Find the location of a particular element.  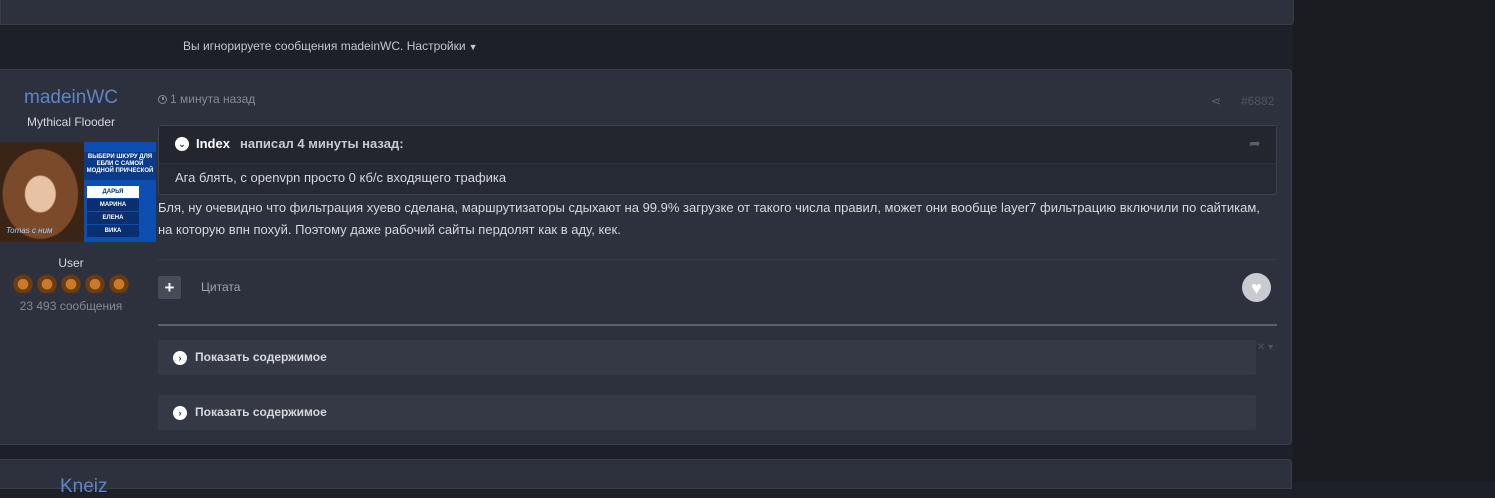

avatar-menu-item: ВИКА is located at coordinates (113, 231).